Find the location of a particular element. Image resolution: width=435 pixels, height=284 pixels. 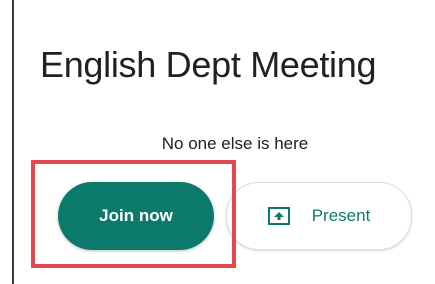

present-screen-icon is located at coordinates (278, 216).